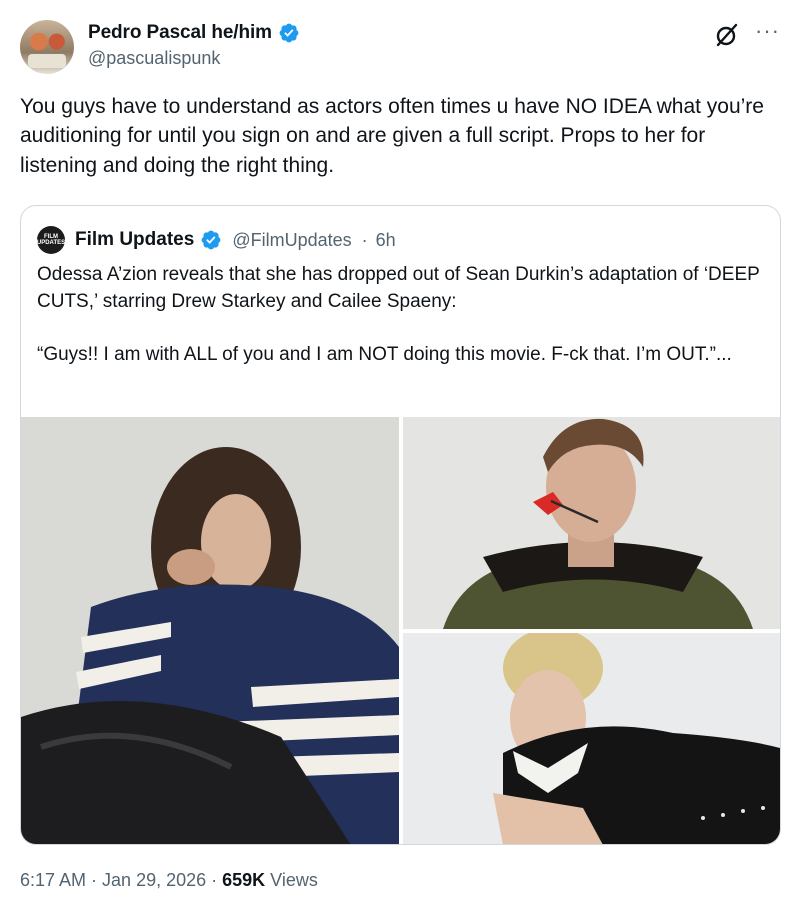 This screenshot has width=800, height=913. Describe the element at coordinates (53, 880) in the screenshot. I see `post-time: 6:17 AM` at that location.